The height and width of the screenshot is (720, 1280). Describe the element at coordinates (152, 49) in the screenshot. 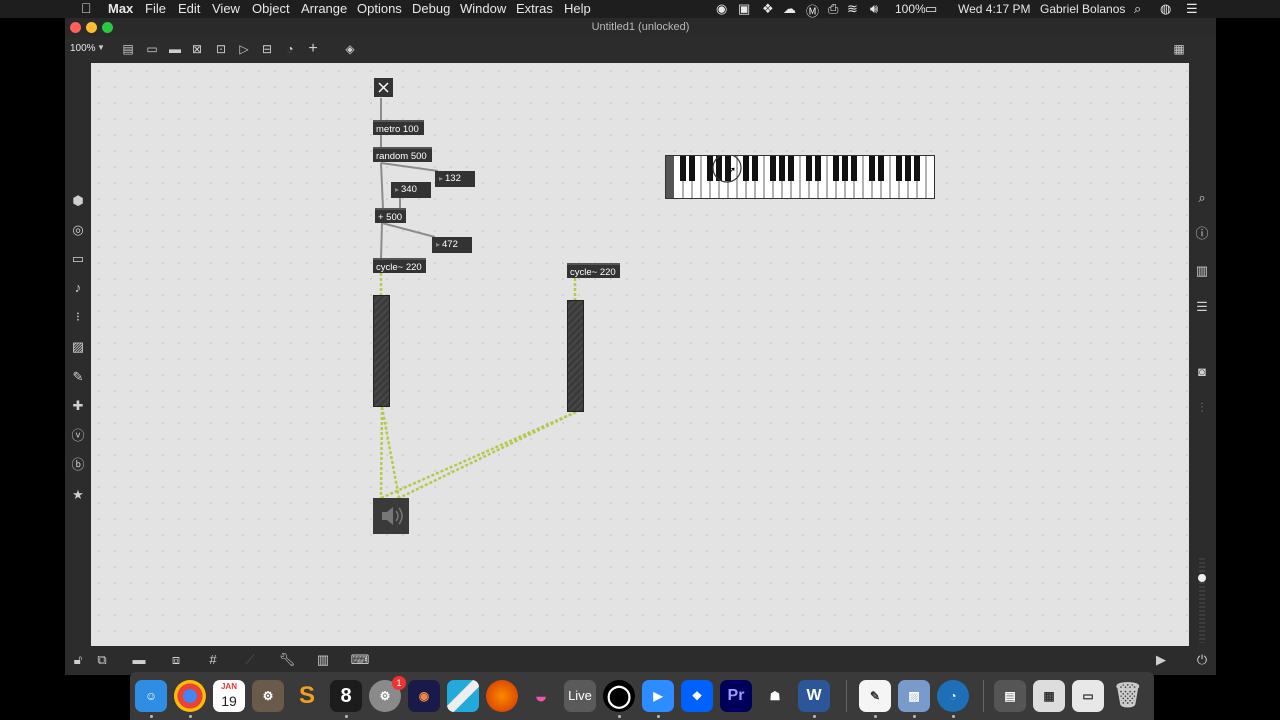

I see `new-message-icon: ▭` at that location.